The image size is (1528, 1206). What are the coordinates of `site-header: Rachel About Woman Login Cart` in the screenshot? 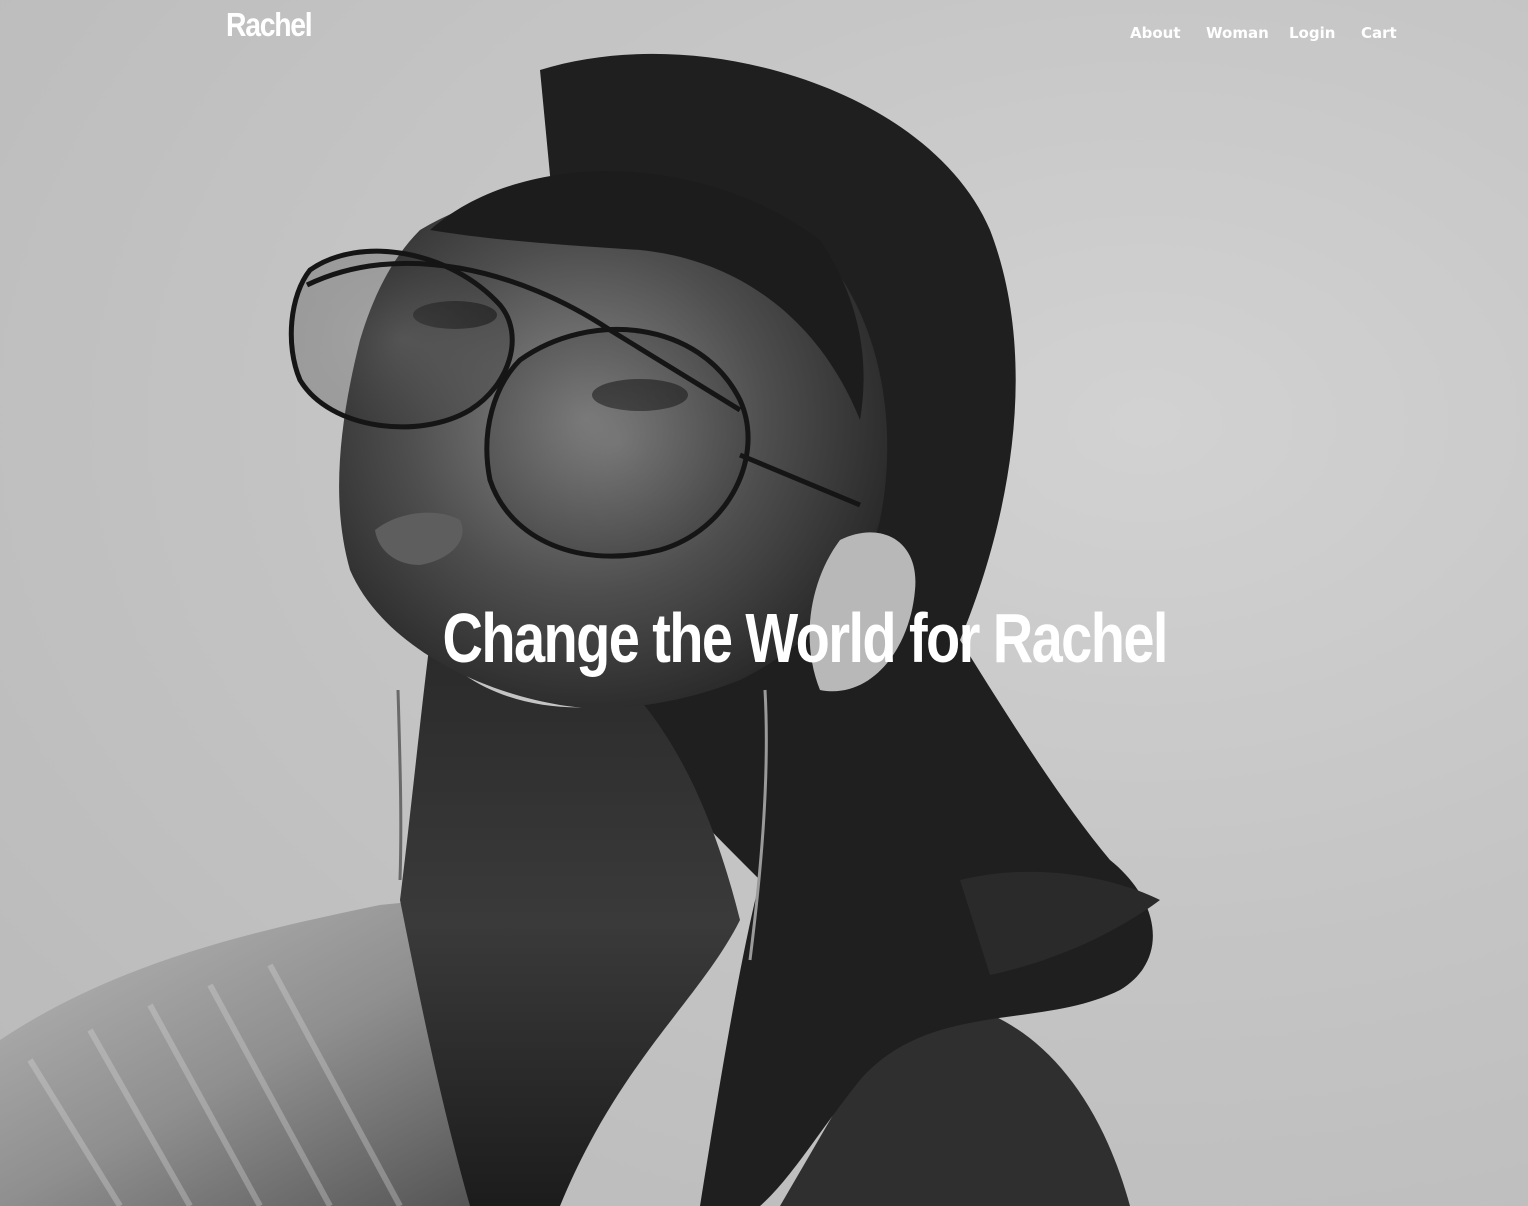 It's located at (764, 35).